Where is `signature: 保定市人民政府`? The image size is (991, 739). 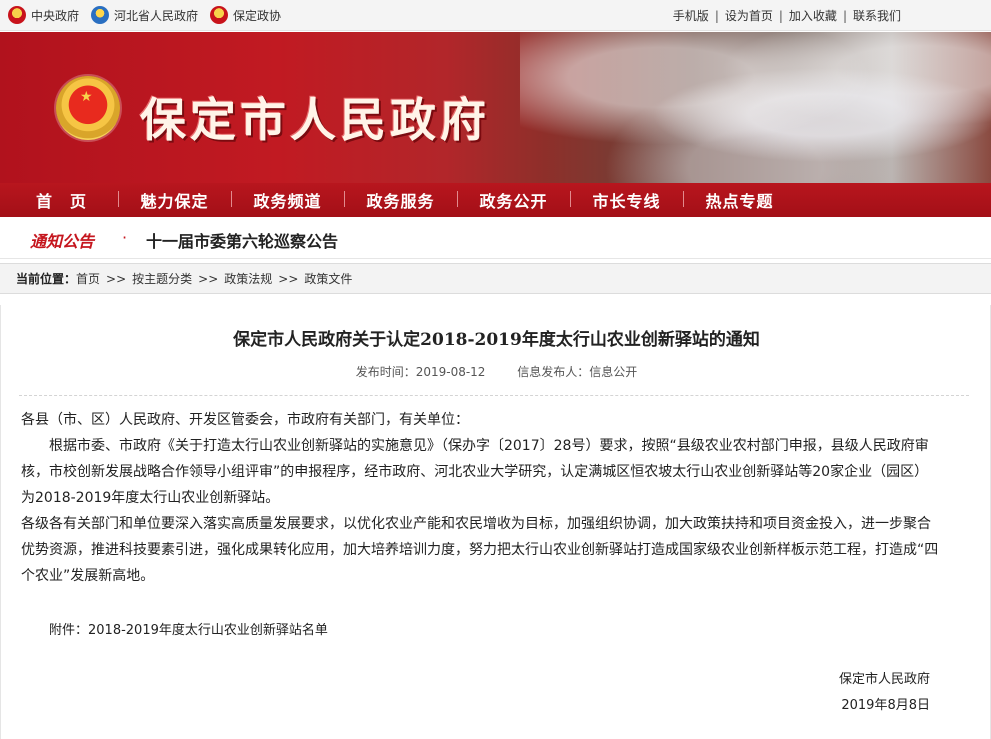
signature: 保定市人民政府 is located at coordinates (884, 679).